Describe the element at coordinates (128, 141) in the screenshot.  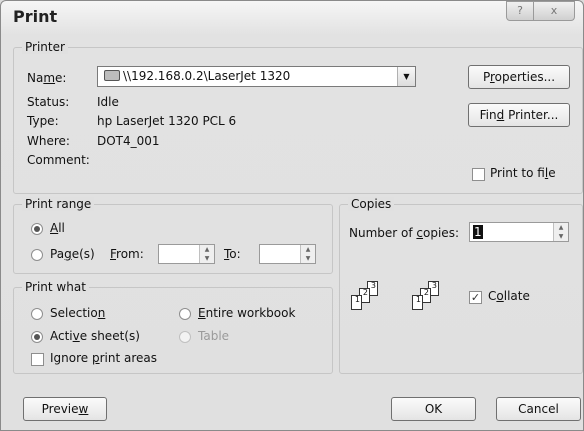
I see `where-value: DOT4_001` at that location.